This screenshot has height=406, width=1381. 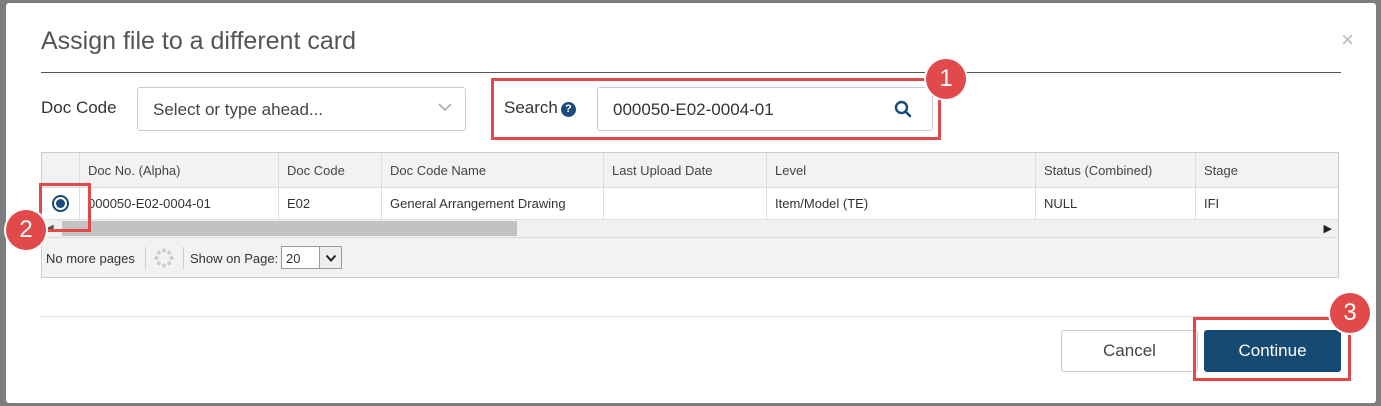 I want to click on doc-code-label: Doc Code, so click(x=79, y=107).